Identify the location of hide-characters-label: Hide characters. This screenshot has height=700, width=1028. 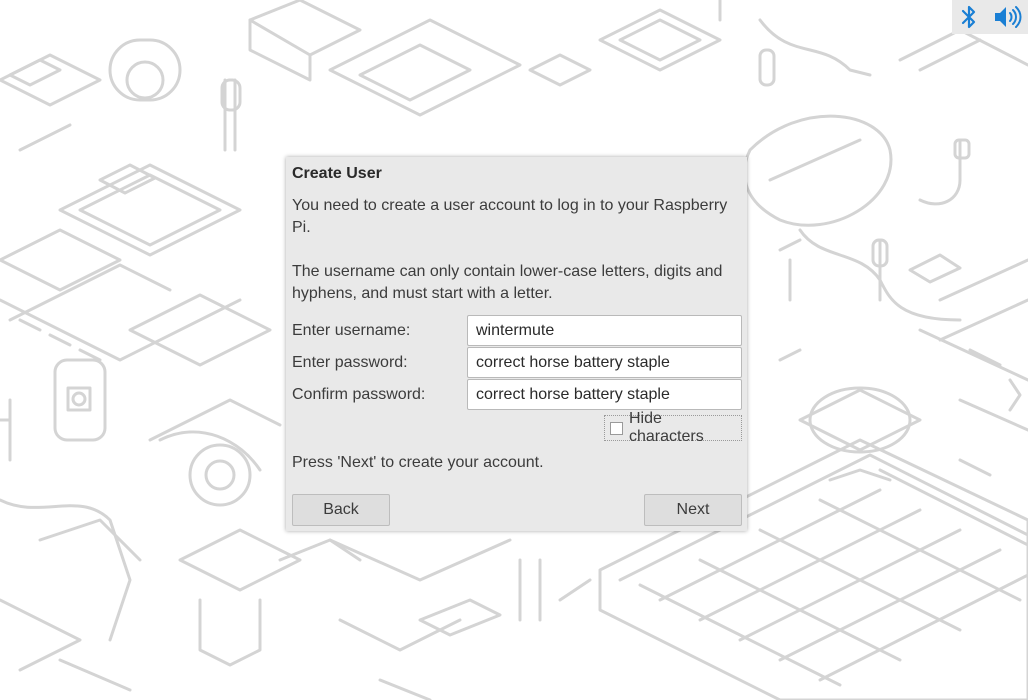
(666, 427).